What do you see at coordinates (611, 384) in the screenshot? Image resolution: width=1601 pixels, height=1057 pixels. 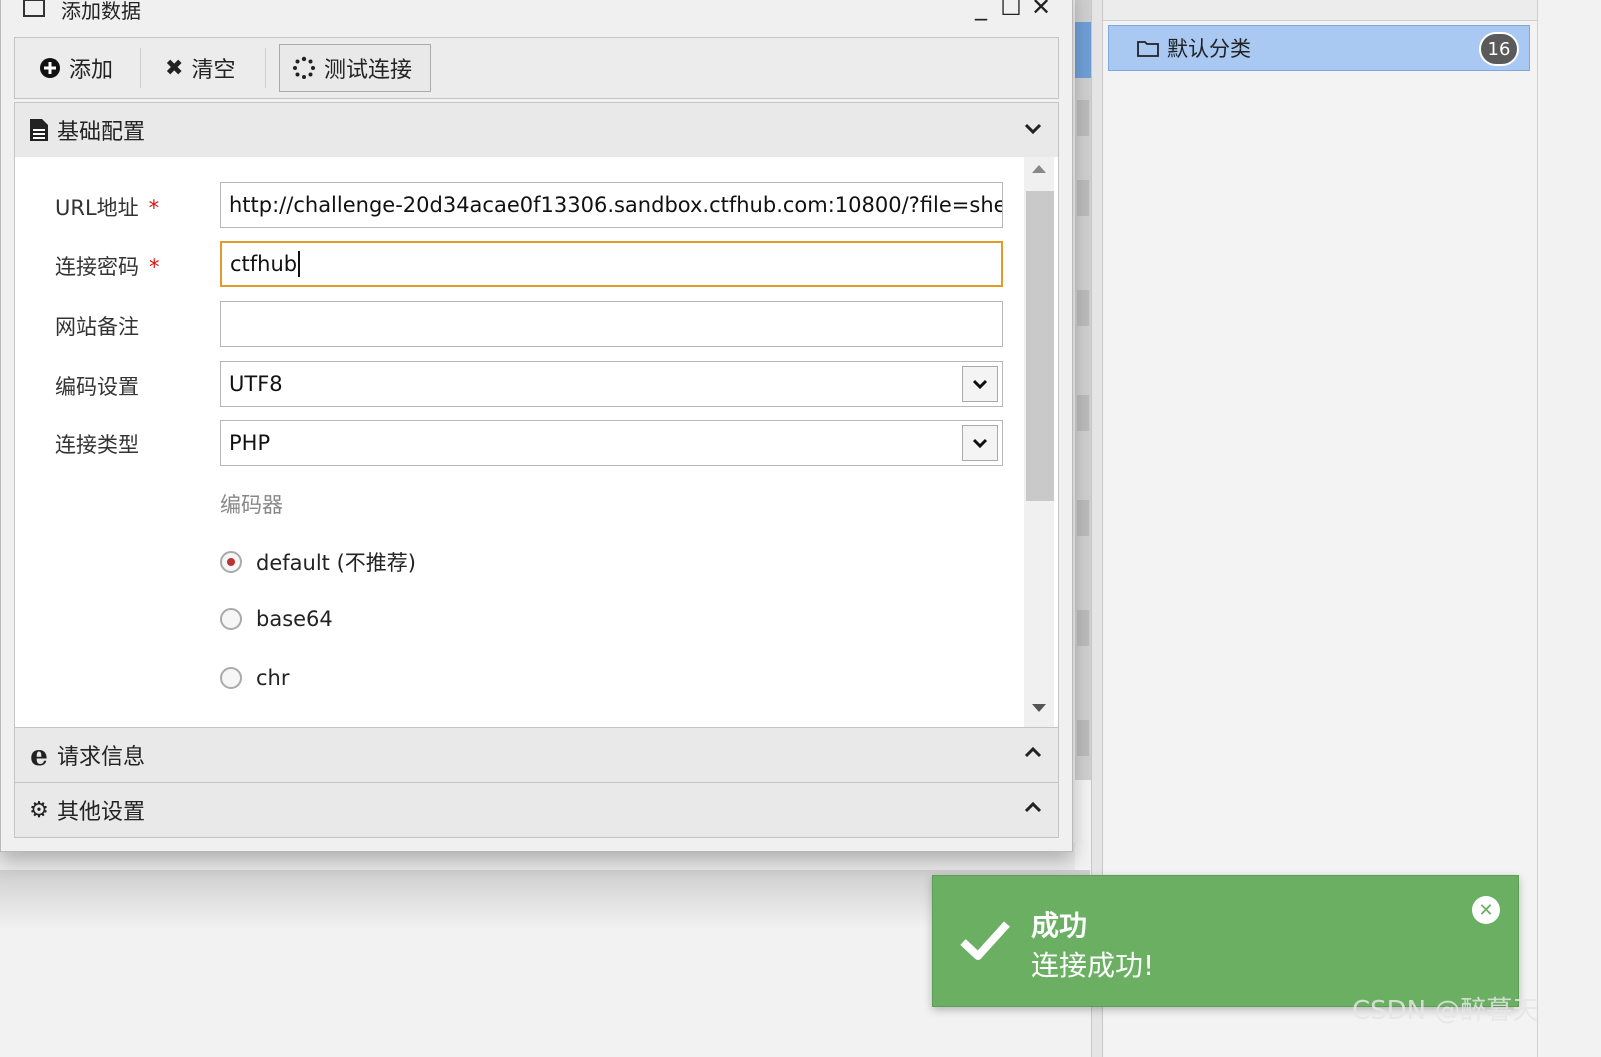 I see `encoding-select: UTF8` at bounding box center [611, 384].